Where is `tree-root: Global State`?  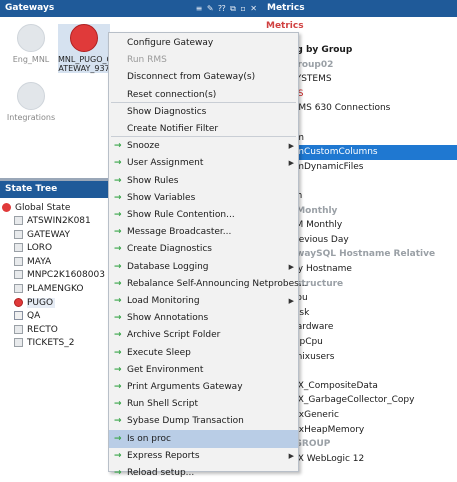 tree-root: Global State is located at coordinates (36, 208).